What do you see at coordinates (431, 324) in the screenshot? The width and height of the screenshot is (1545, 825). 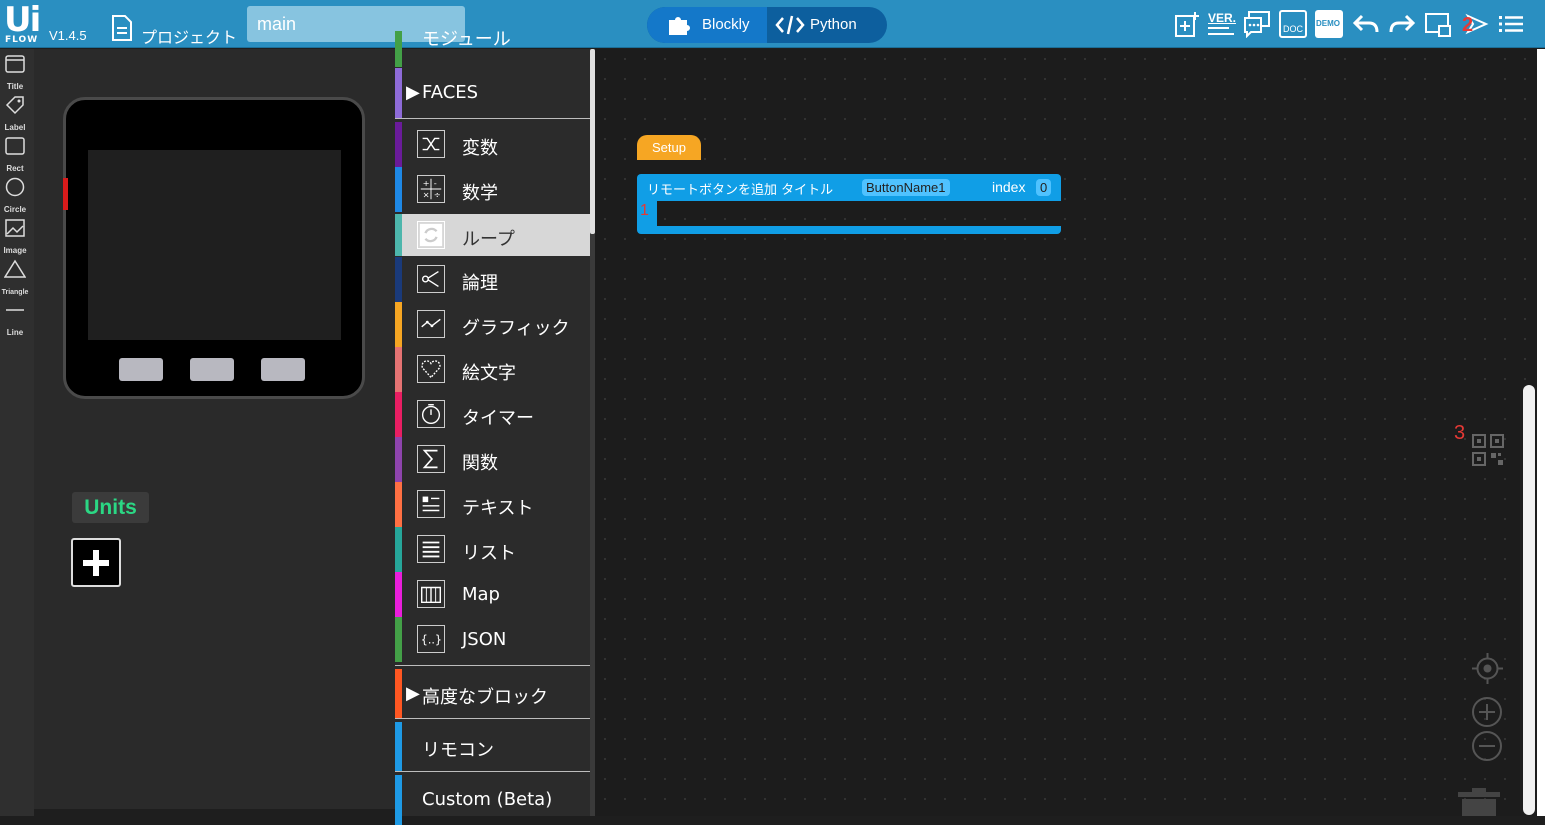 I see `graphics-icon` at bounding box center [431, 324].